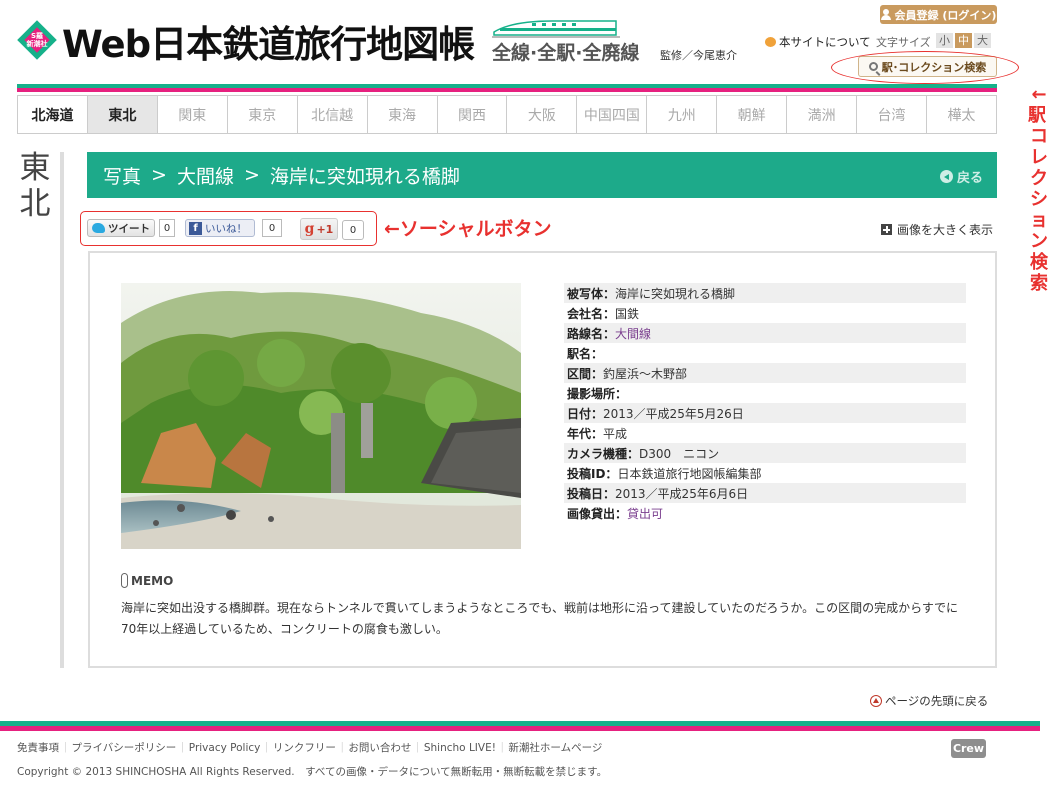 Image resolution: width=1051 pixels, height=804 pixels. Describe the element at coordinates (591, 493) in the screenshot. I see `info-key: 投稿日：` at that location.